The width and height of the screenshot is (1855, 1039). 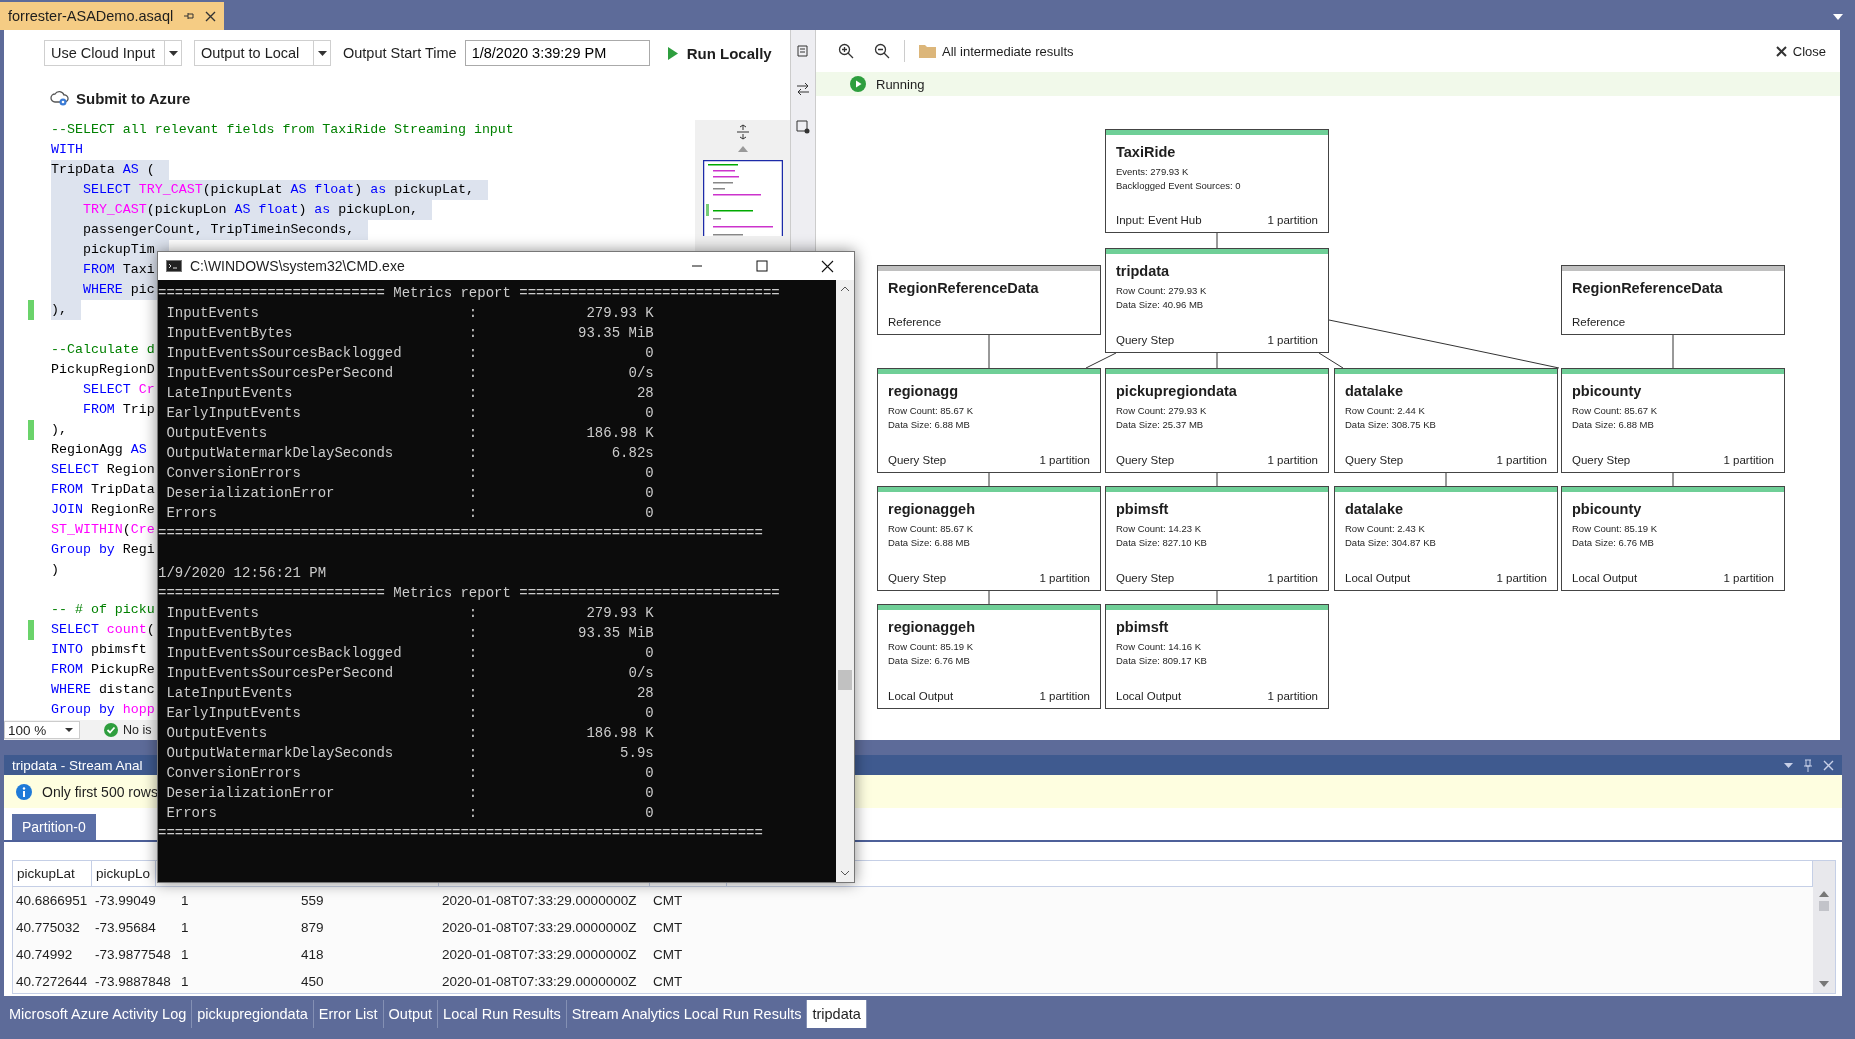 I want to click on console-line: Errors : 0, so click(x=410, y=513).